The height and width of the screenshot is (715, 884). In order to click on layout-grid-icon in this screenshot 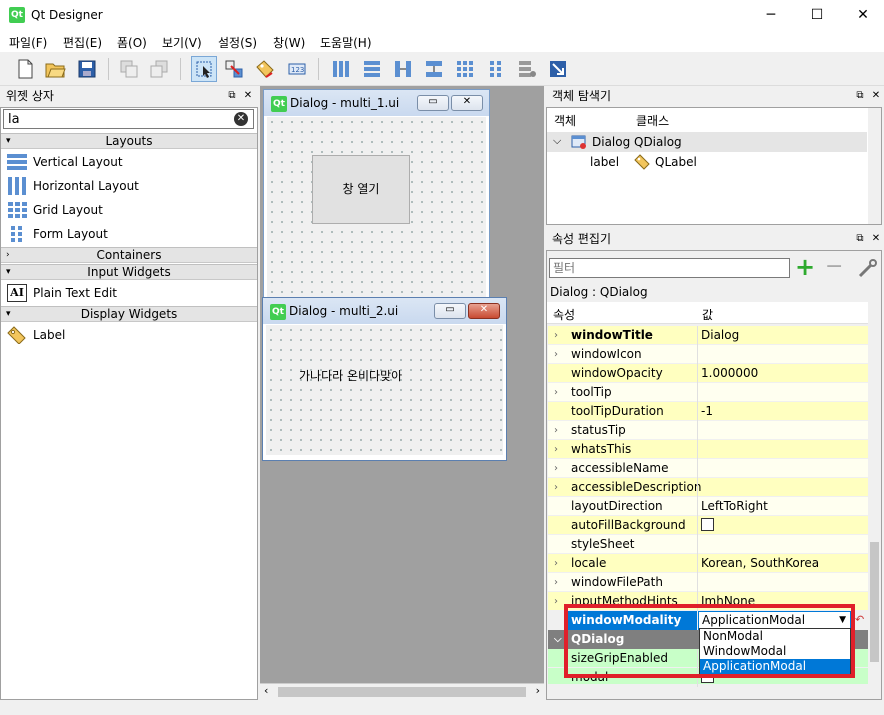, I will do `click(465, 69)`.